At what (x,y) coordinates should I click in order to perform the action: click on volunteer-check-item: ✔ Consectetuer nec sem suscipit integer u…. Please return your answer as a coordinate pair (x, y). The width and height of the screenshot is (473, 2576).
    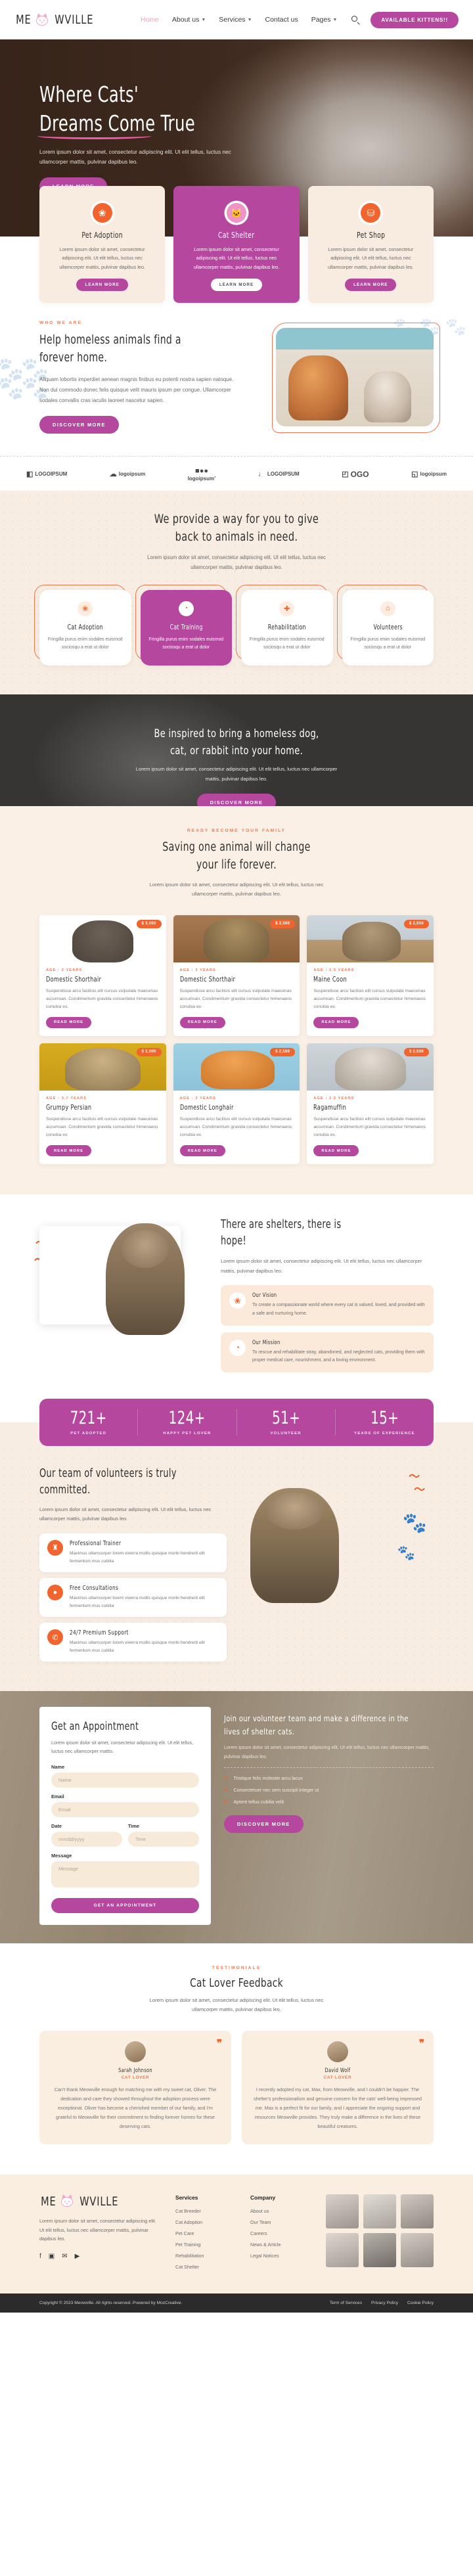
    Looking at the image, I should click on (329, 1790).